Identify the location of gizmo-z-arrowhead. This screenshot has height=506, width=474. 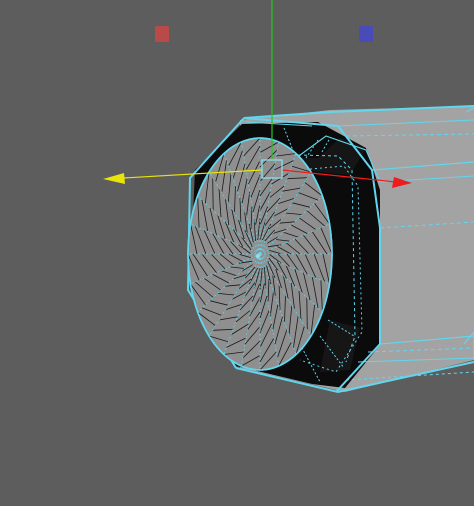
(114, 178).